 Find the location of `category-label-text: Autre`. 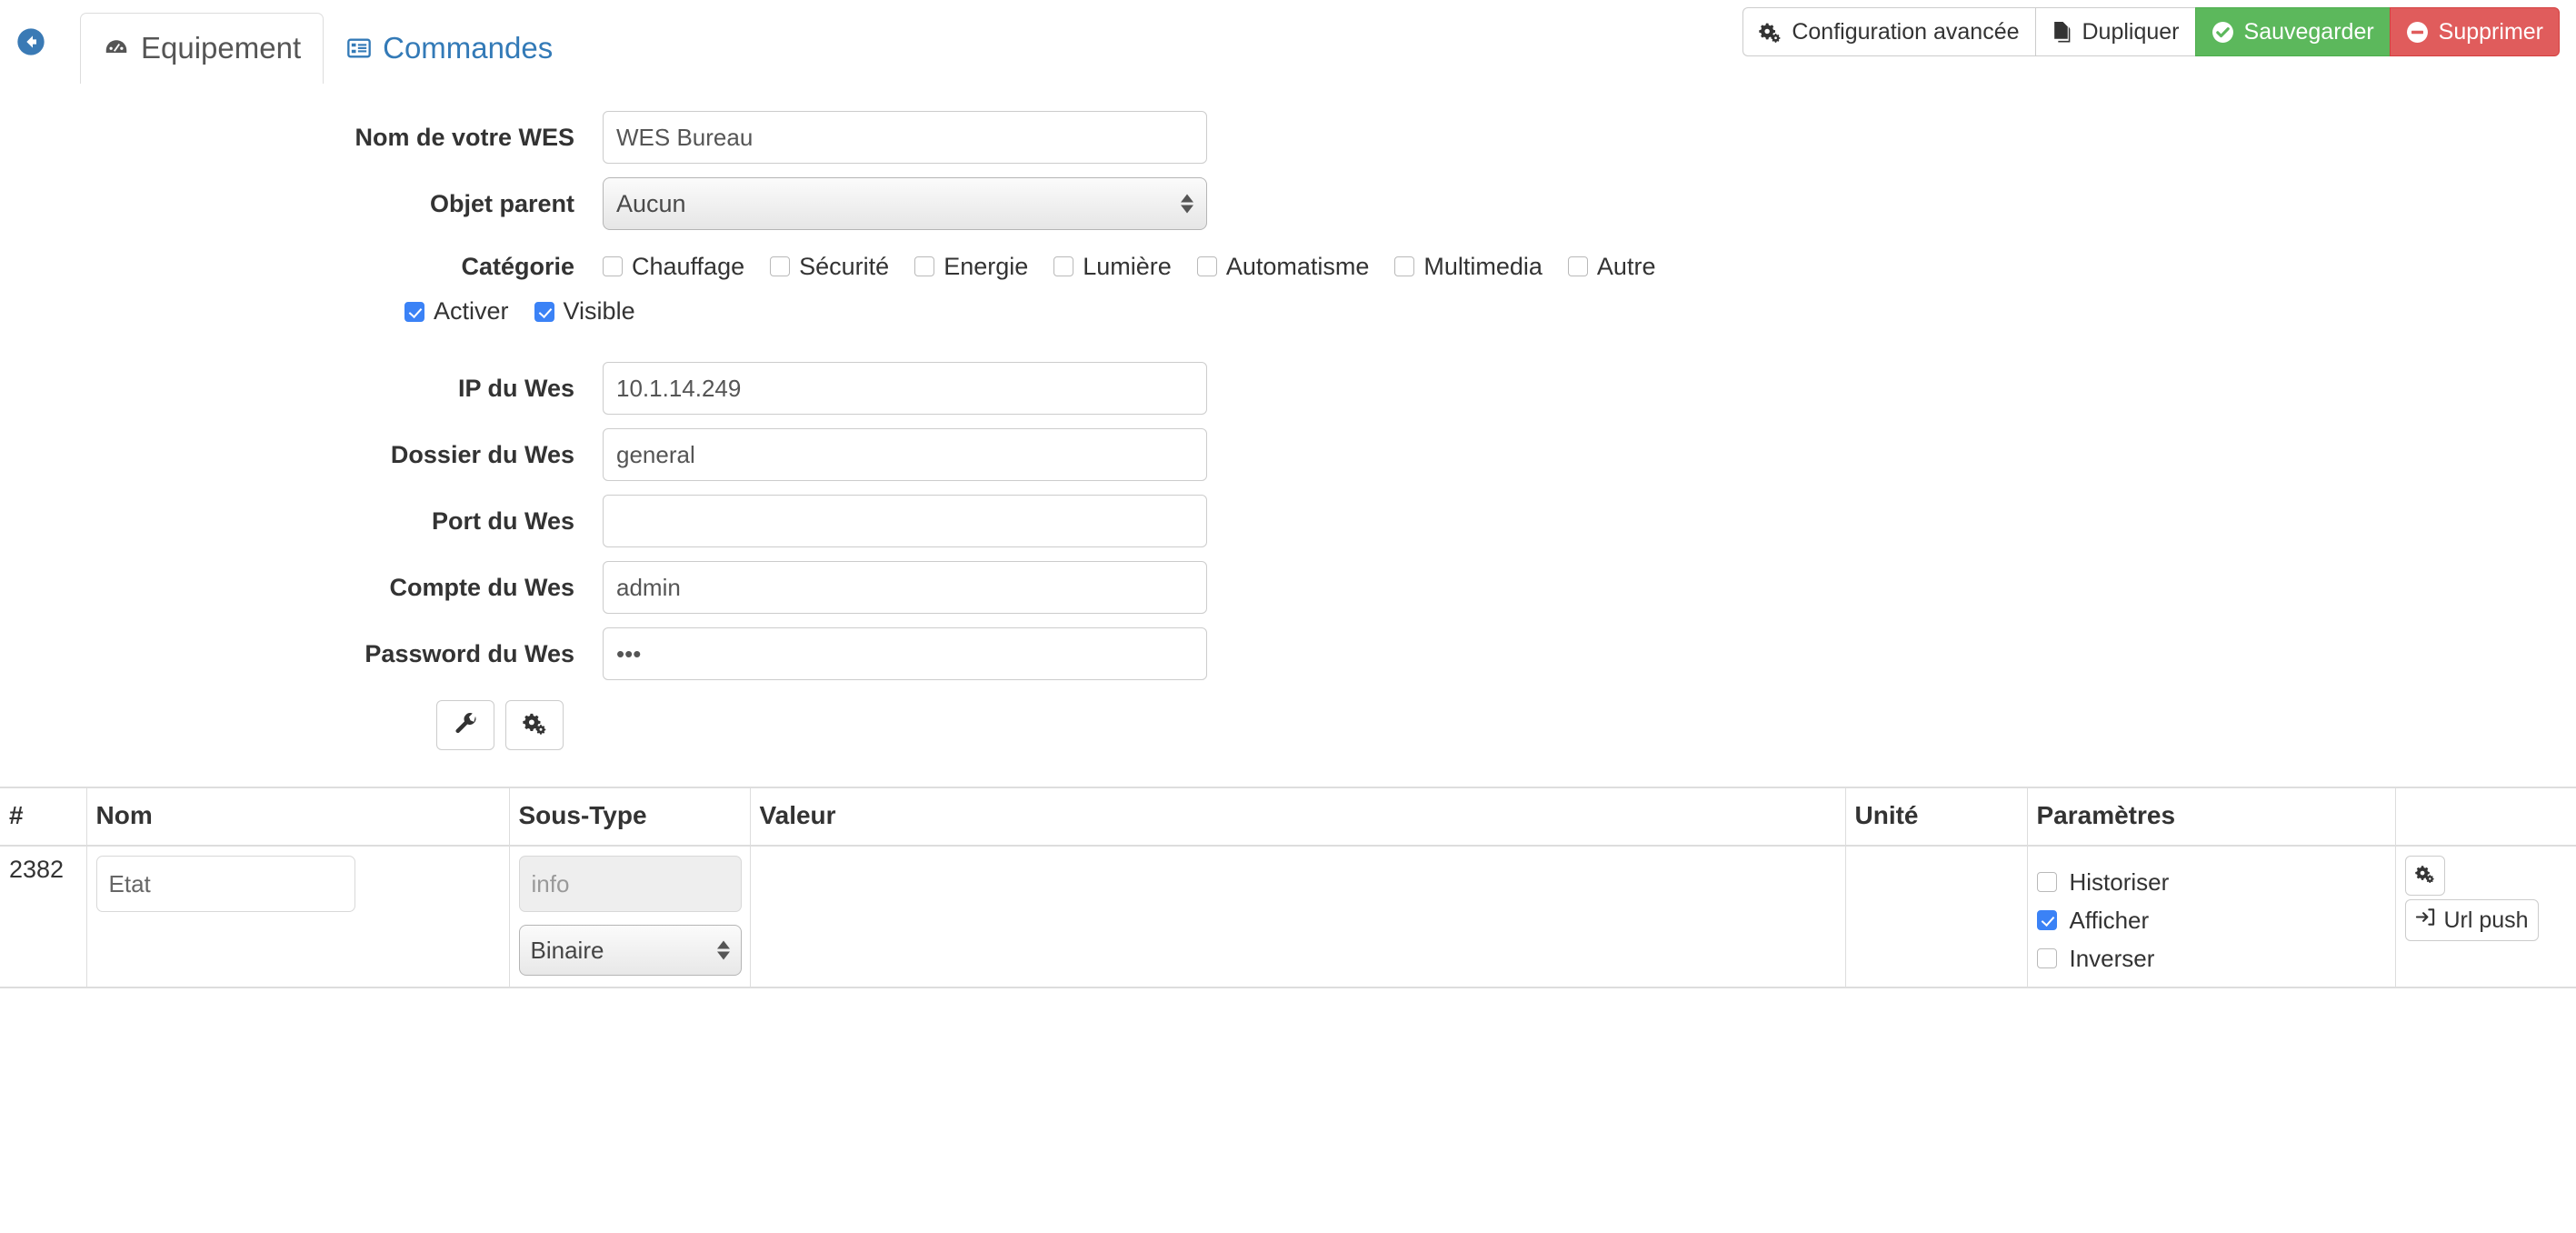

category-label-text: Autre is located at coordinates (1626, 266).